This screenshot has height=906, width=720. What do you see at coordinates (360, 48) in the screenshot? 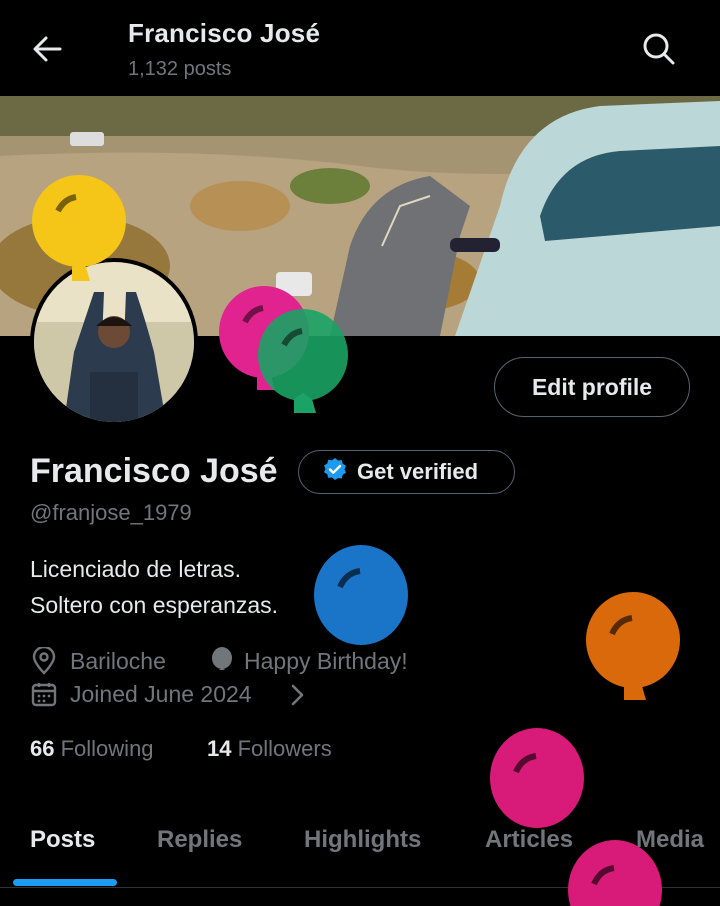
I see `top-bar` at bounding box center [360, 48].